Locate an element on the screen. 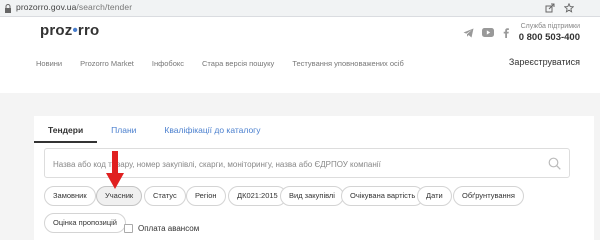 Image resolution: width=600 pixels, height=240 pixels. search-input is located at coordinates (298, 164).